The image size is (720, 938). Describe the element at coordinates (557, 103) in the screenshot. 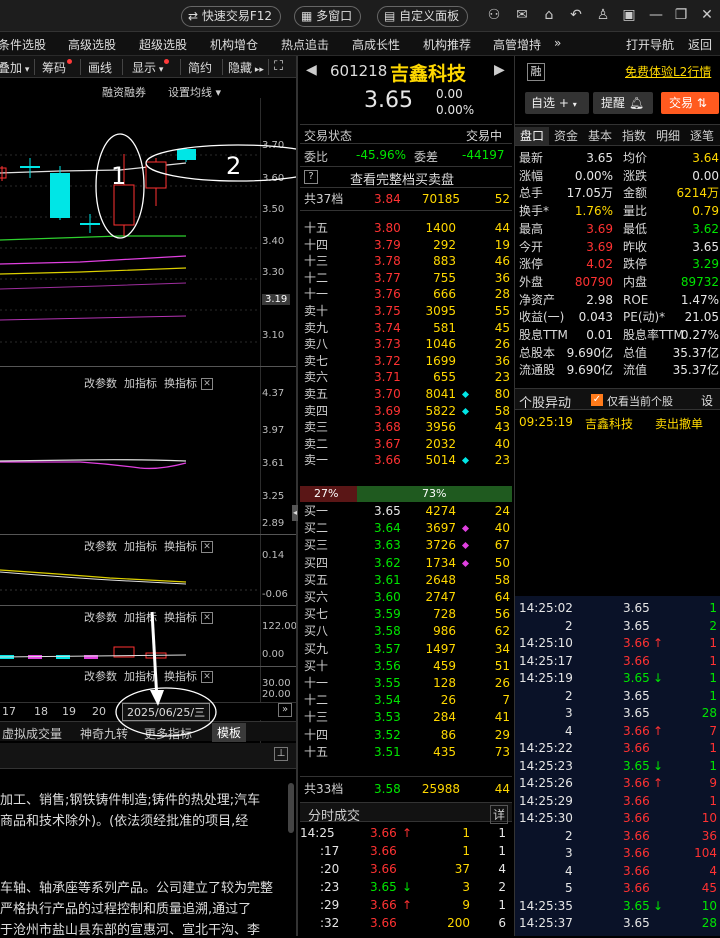

I see `watchlist-button: 自选 + ▾` at that location.